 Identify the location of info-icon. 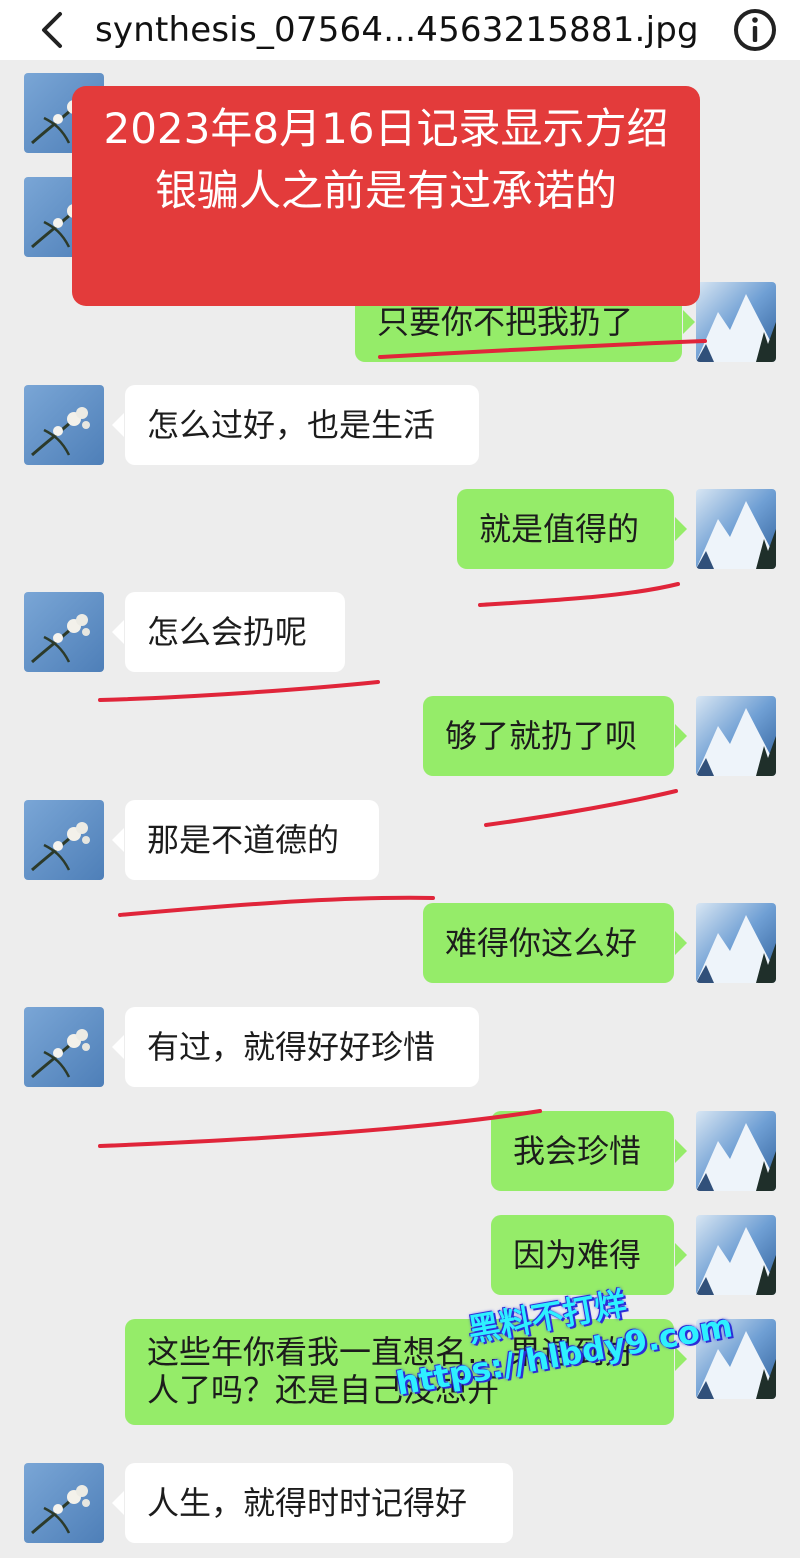
(755, 30).